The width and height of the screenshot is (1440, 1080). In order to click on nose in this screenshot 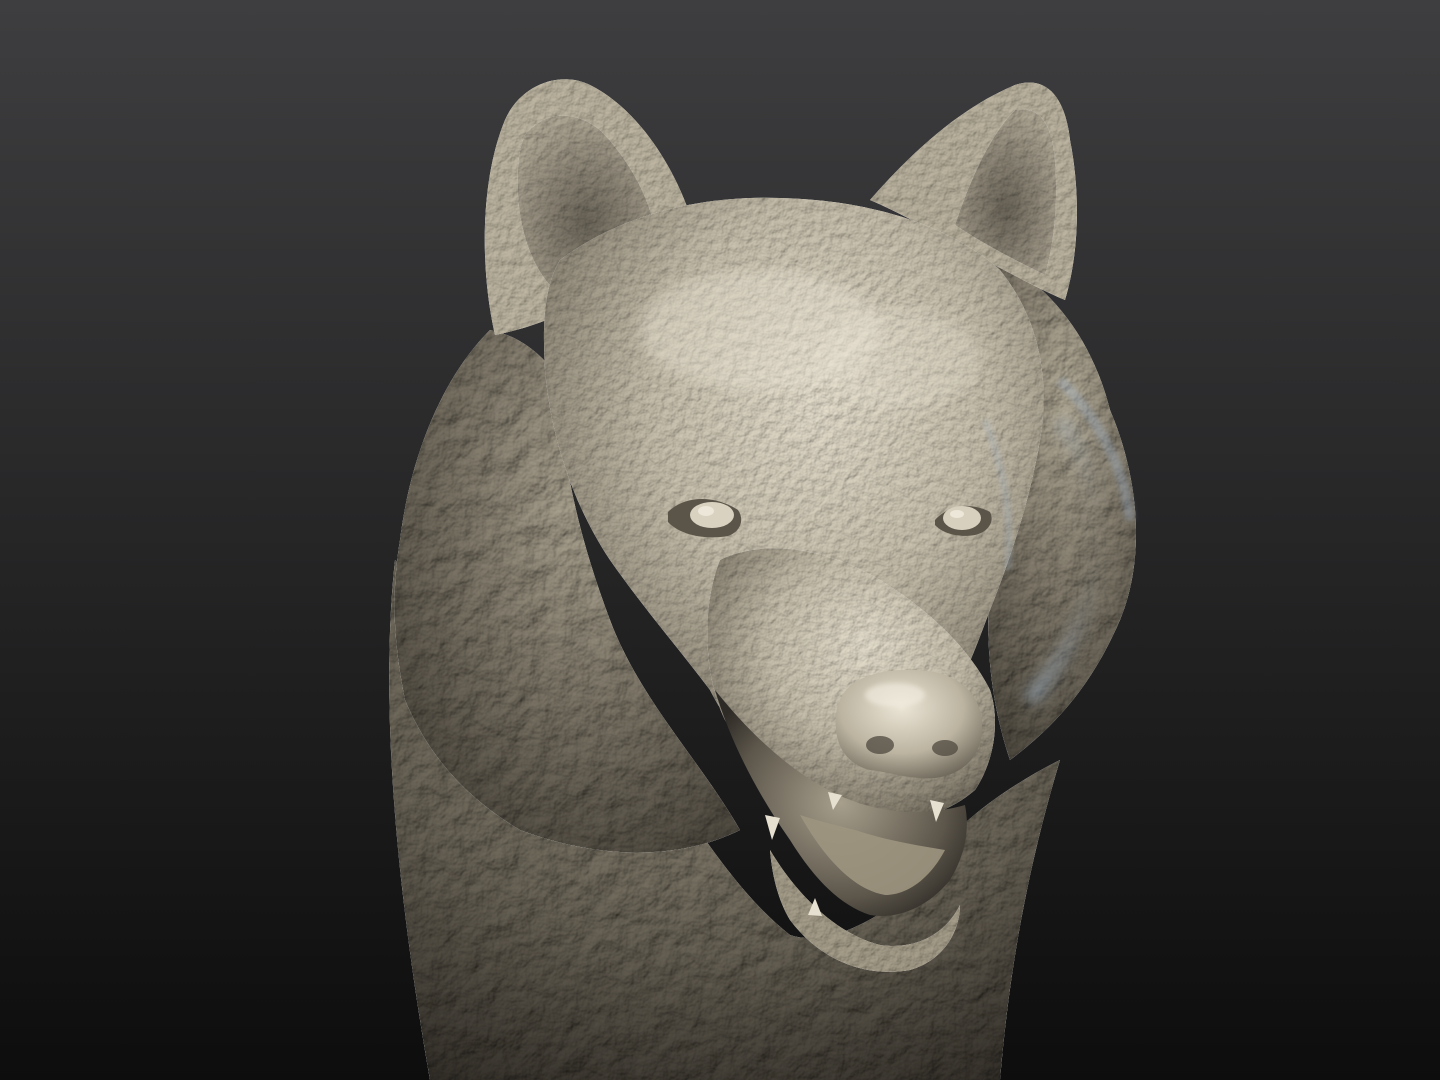, I will do `click(909, 724)`.